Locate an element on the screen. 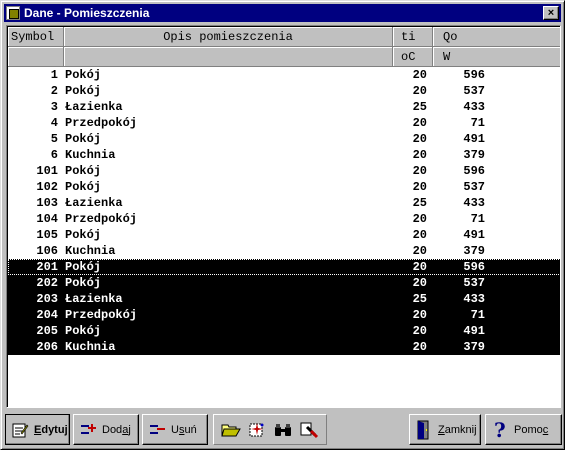 This screenshot has width=565, height=450. header-qo: Qo is located at coordinates (496, 37).